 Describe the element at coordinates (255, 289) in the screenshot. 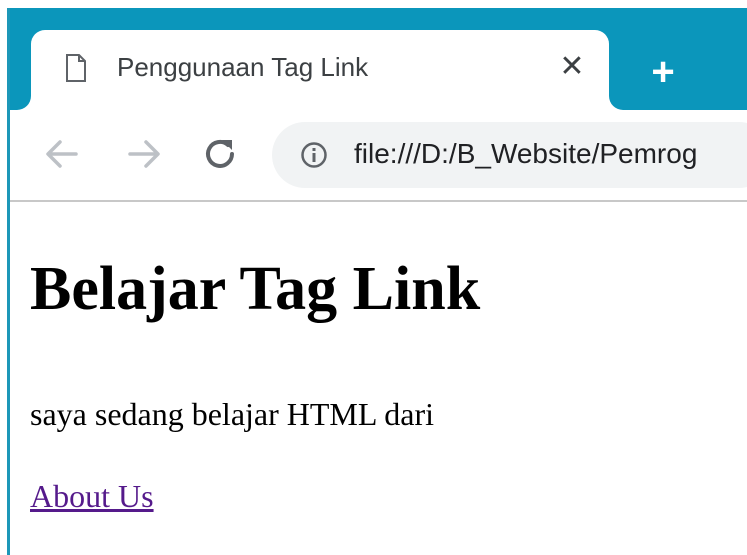

I see `page-heading: Belajar Tag Link` at that location.